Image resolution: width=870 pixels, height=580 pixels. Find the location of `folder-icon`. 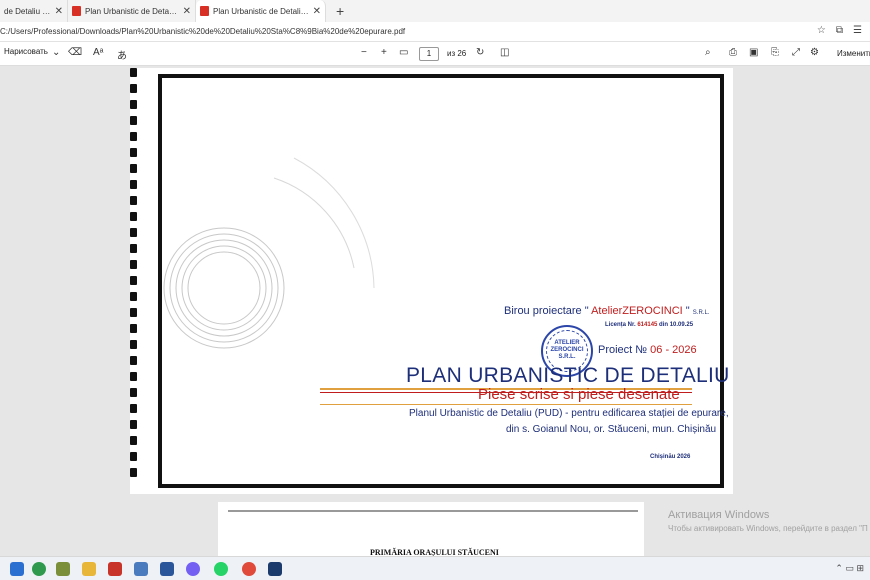

folder-icon is located at coordinates (89, 569).